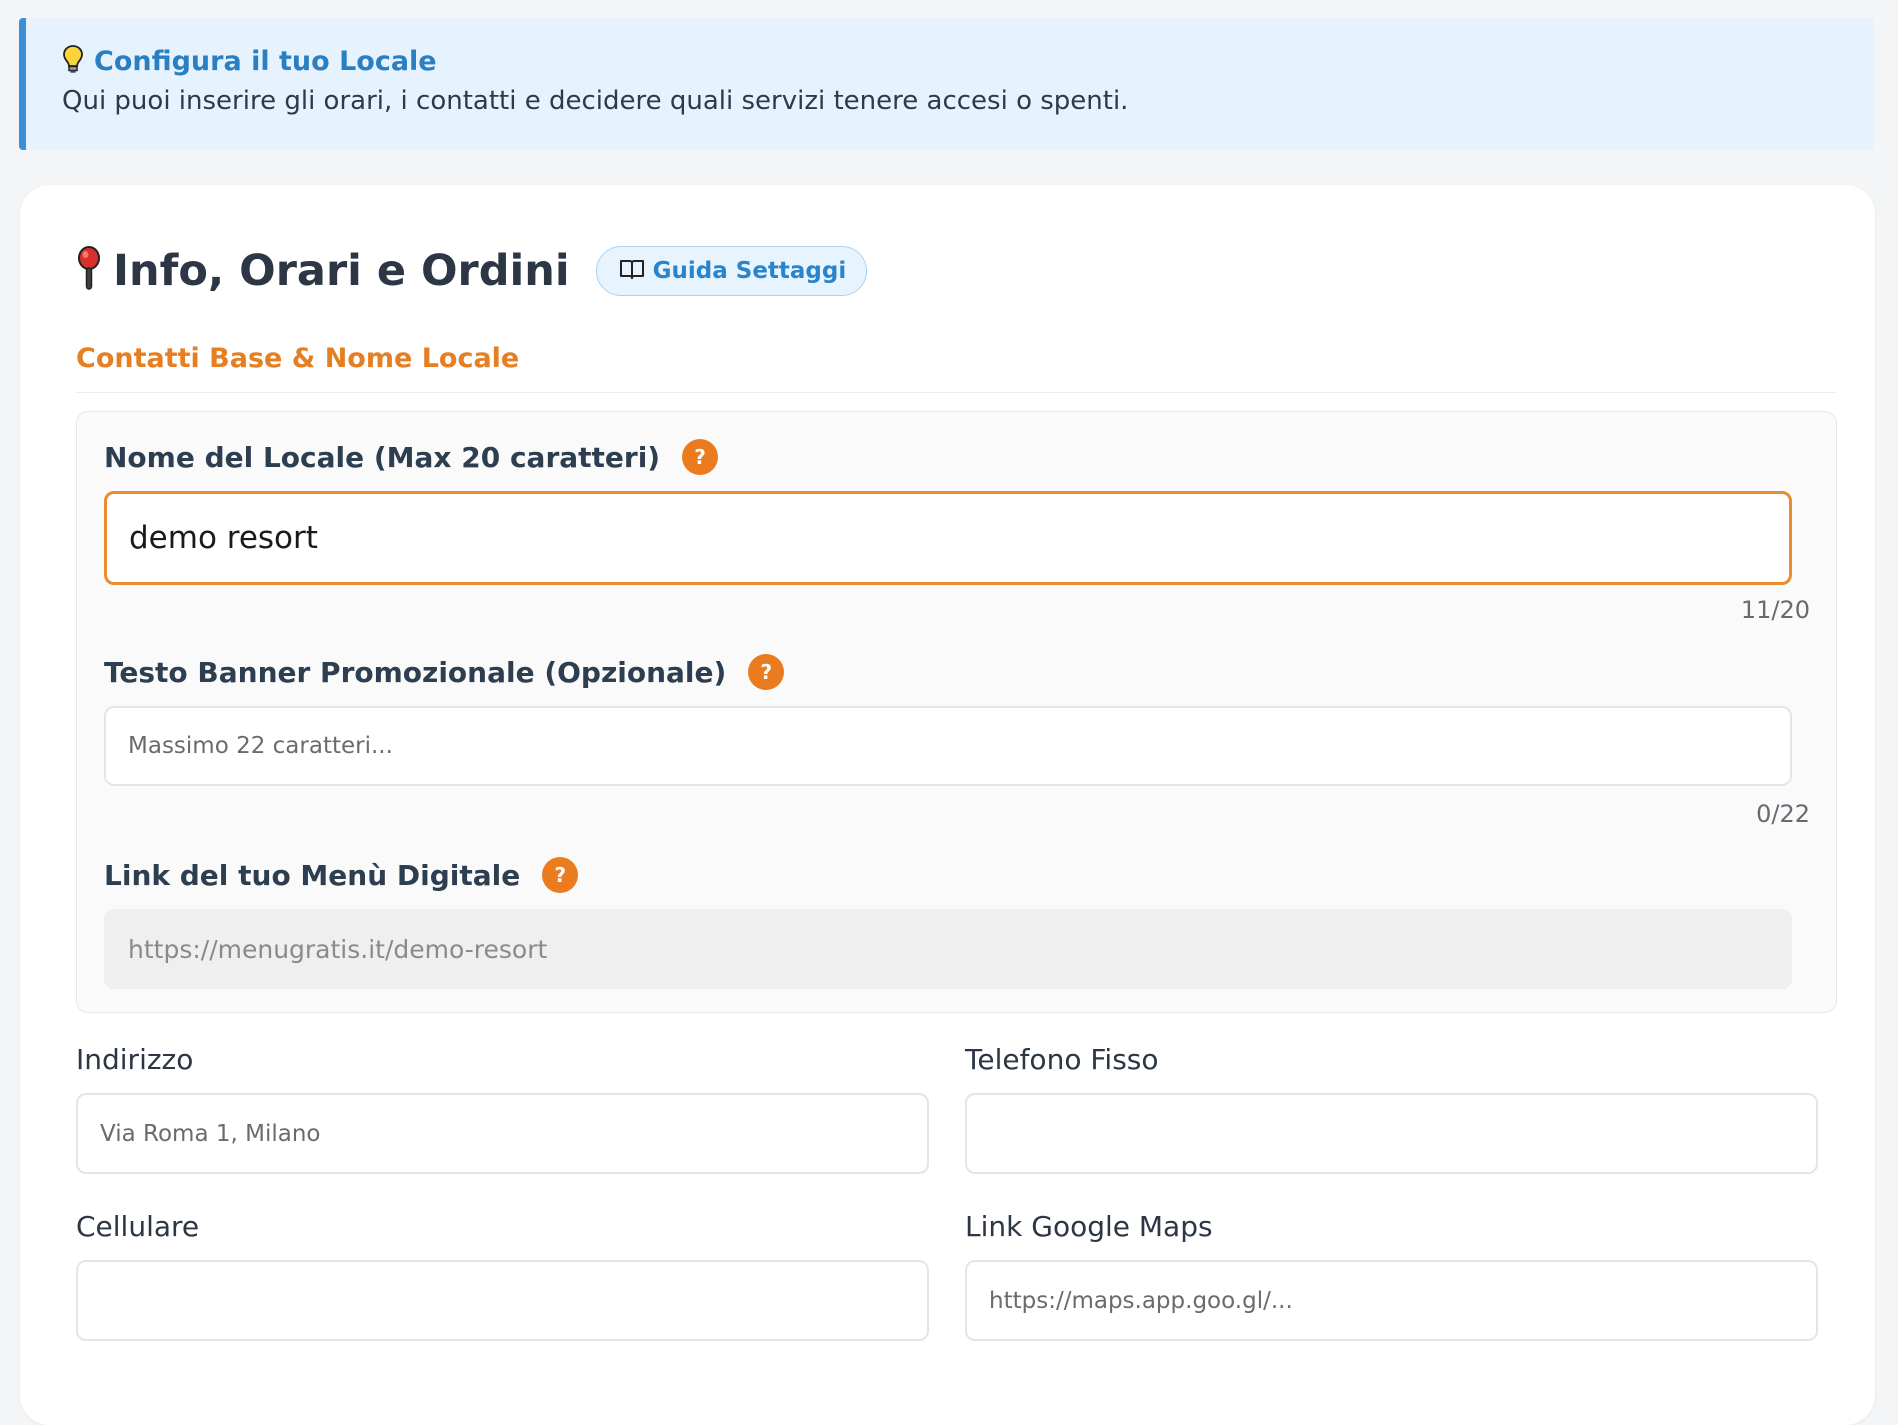 Image resolution: width=1898 pixels, height=1425 pixels. What do you see at coordinates (312, 875) in the screenshot?
I see `menu-link-label-text: Link del tuo Menù Digitale` at bounding box center [312, 875].